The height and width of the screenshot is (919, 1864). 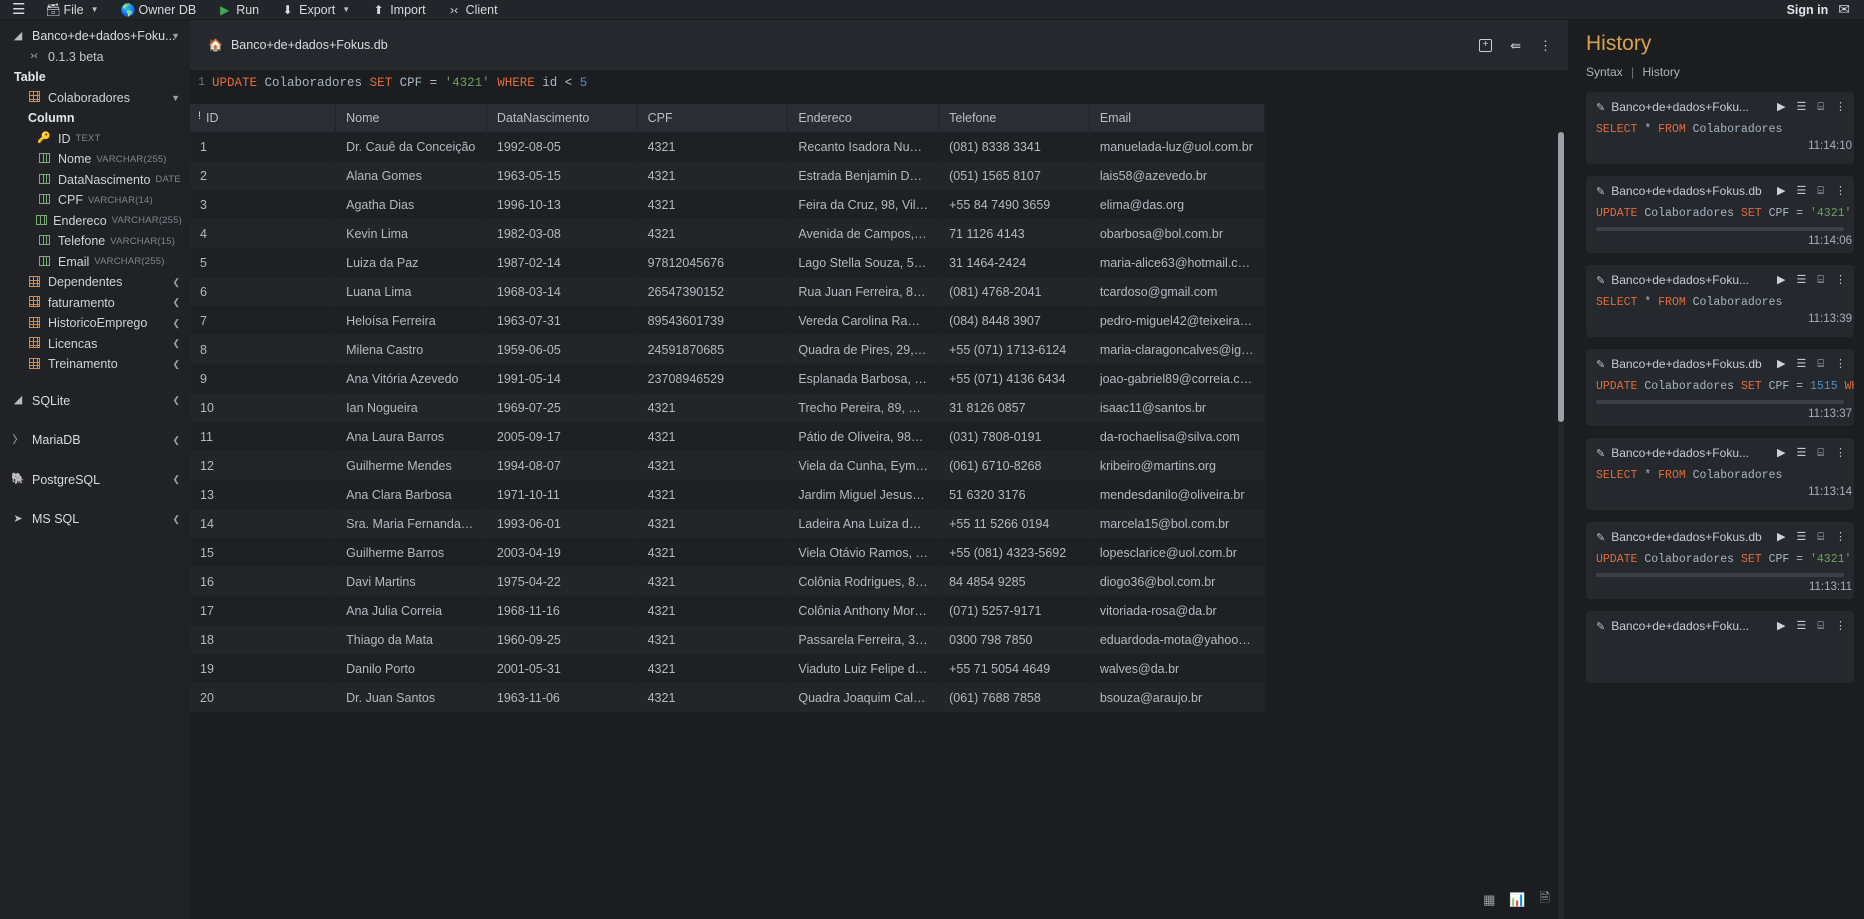 I want to click on table-cell-nome: Luiza da Paz, so click(x=411, y=262).